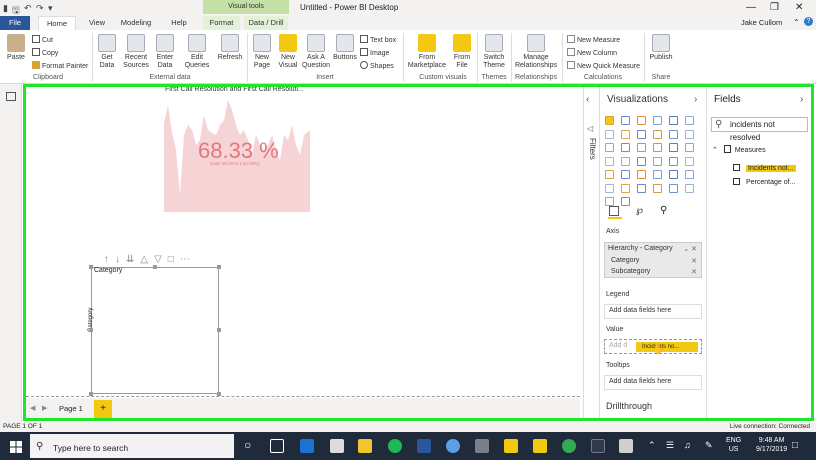  Describe the element at coordinates (165, 52) in the screenshot. I see `enter-data-button: Enter Data` at that location.